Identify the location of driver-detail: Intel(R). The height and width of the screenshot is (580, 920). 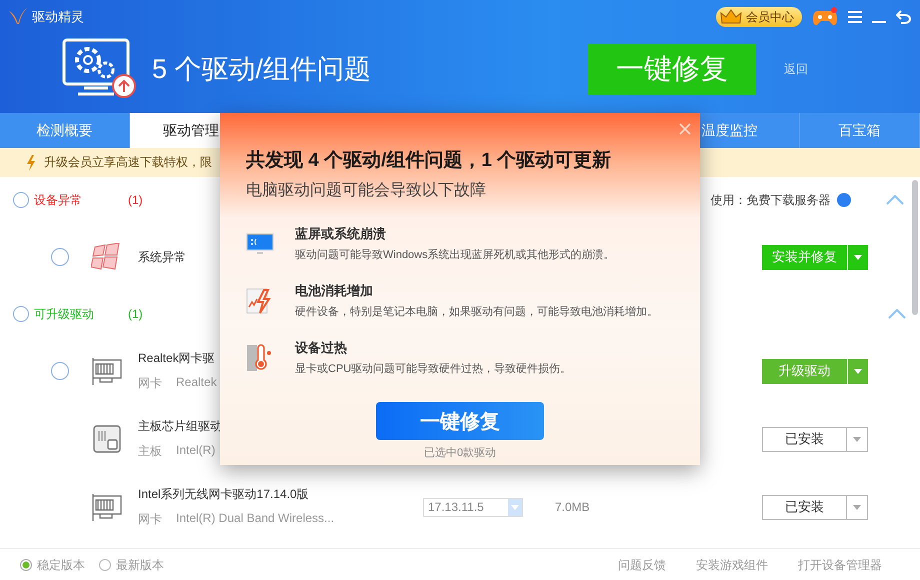
(196, 451).